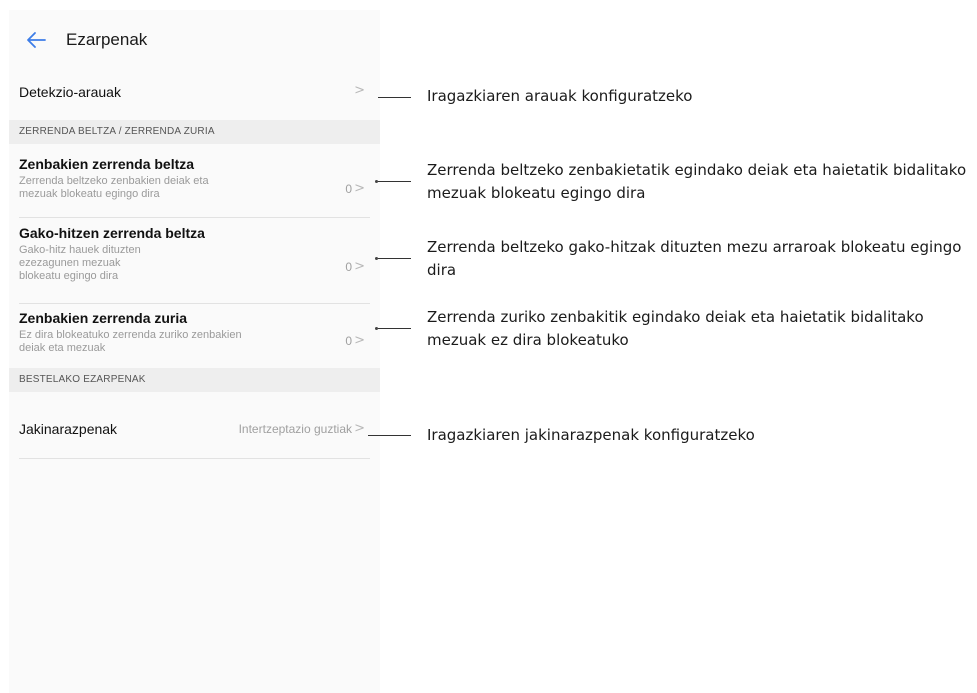 This screenshot has height=693, width=977. Describe the element at coordinates (560, 96) in the screenshot. I see `annotation-detection: Iragazkiaren arauak konfiguratzeko` at that location.